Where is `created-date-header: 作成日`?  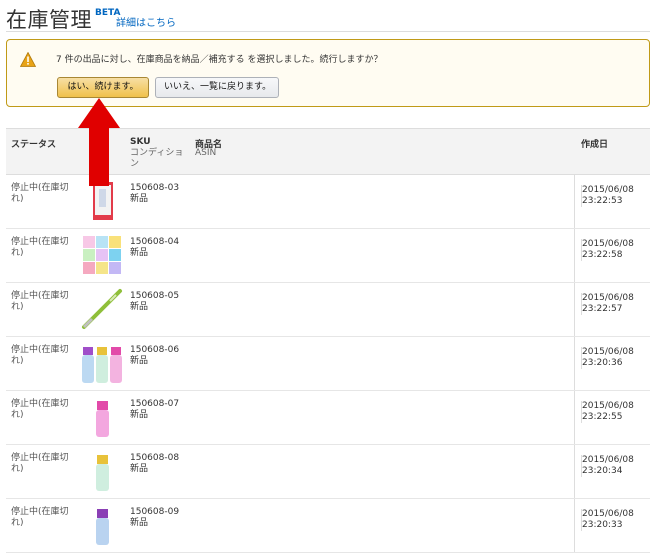 created-date-header: 作成日 is located at coordinates (594, 143).